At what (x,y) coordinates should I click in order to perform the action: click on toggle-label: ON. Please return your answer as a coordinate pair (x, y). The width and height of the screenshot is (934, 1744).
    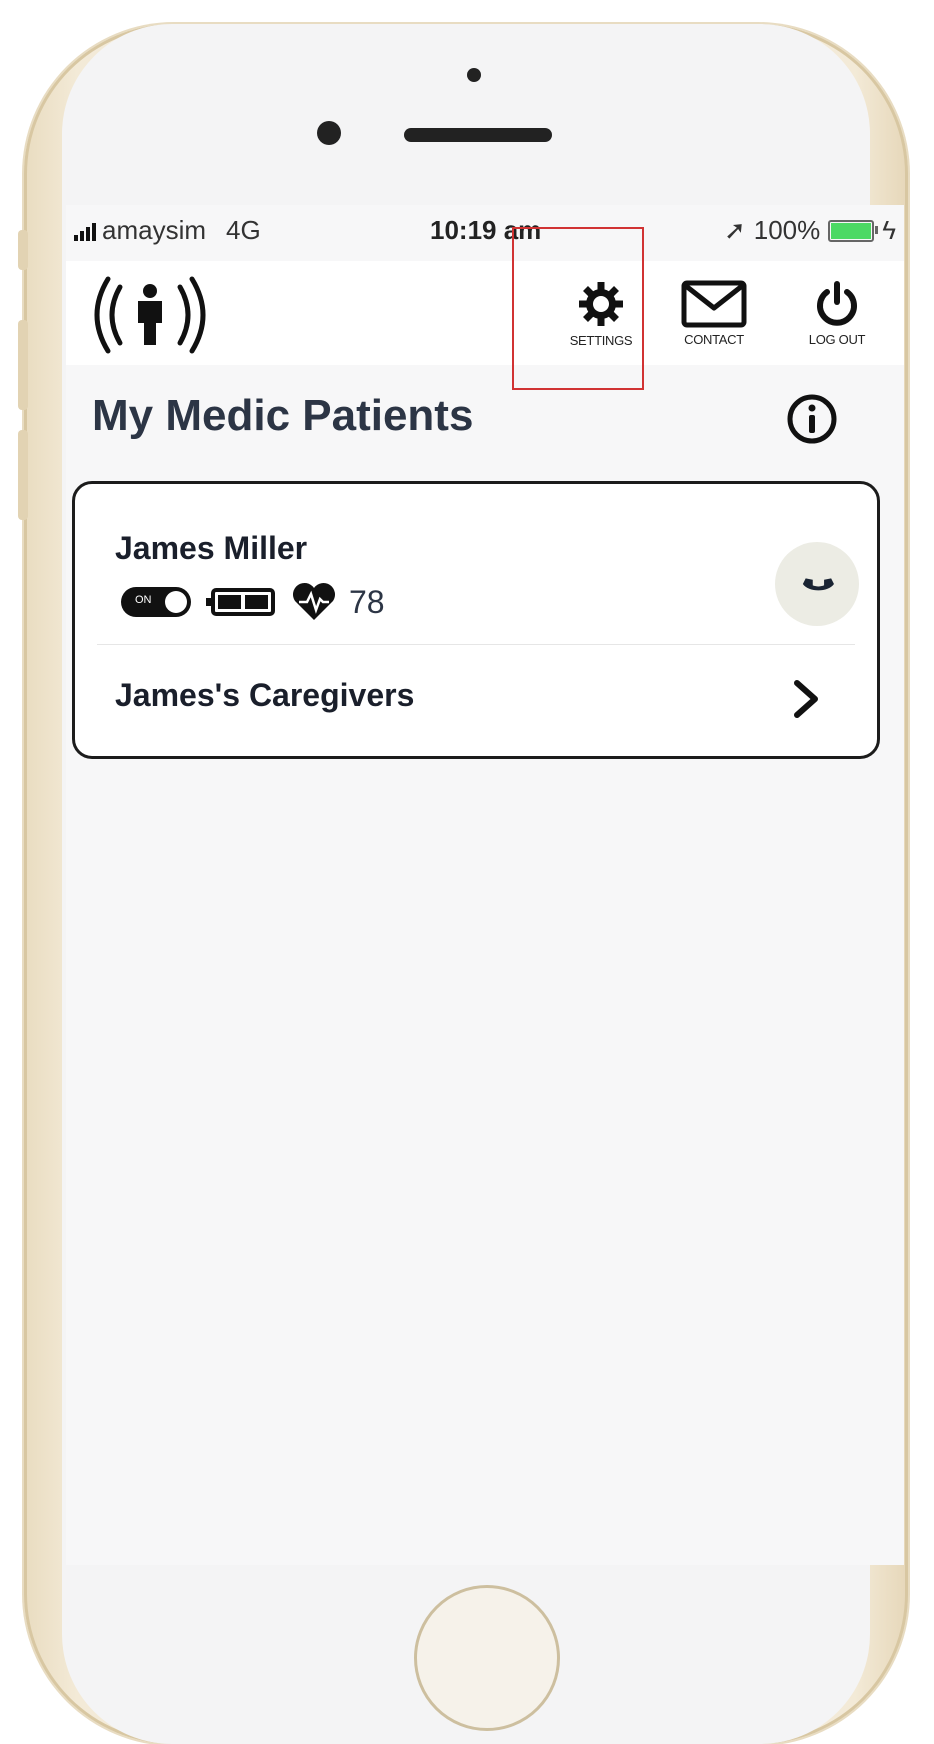
    Looking at the image, I should click on (143, 600).